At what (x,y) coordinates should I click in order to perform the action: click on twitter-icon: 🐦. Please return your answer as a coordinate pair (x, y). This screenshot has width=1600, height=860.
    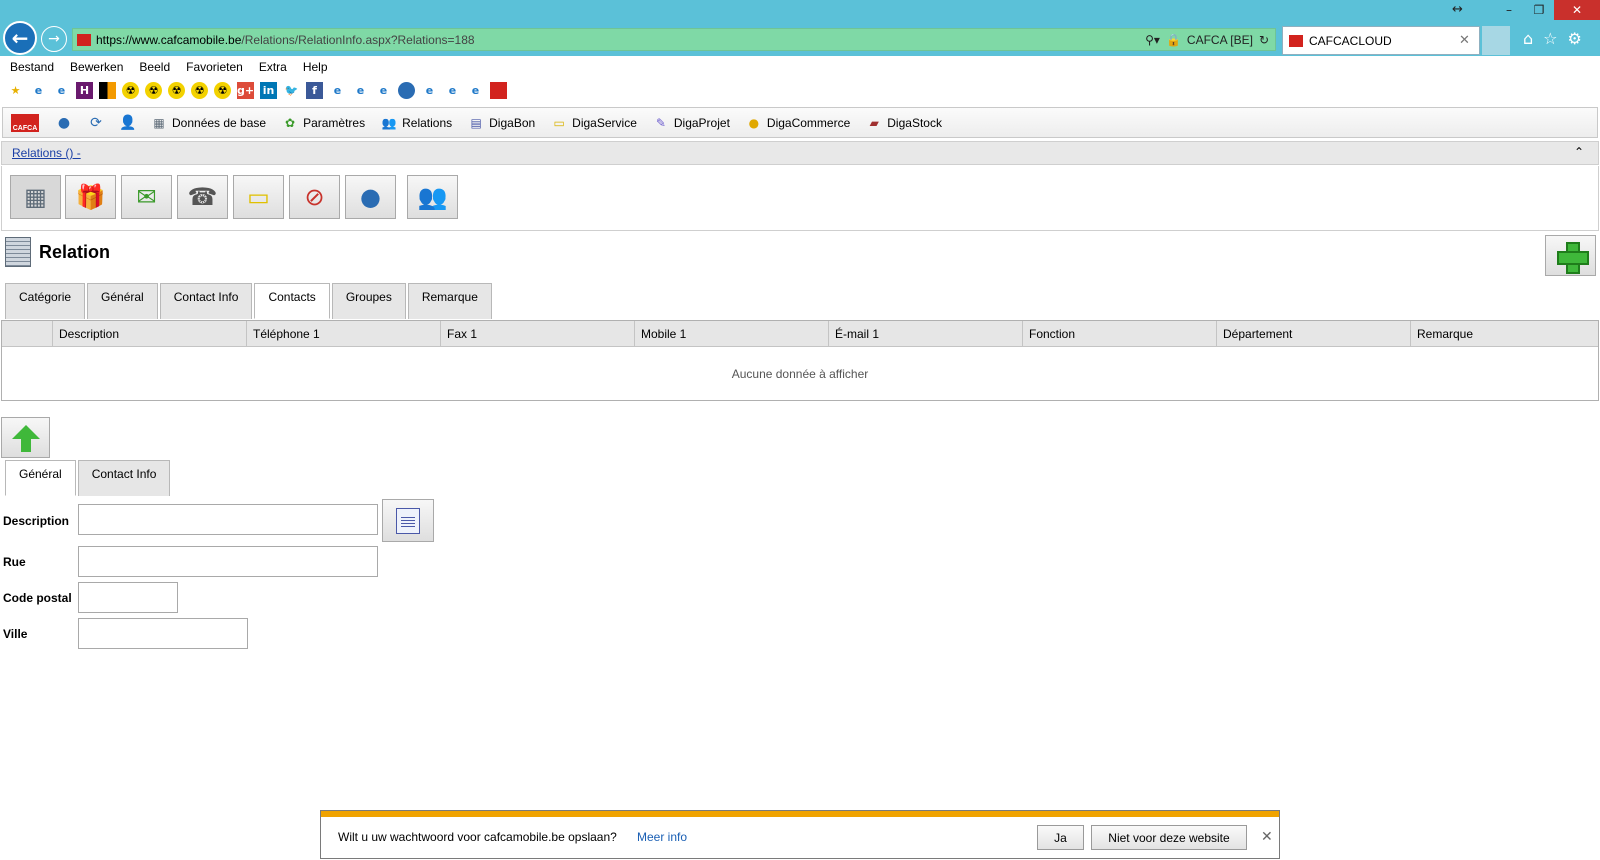
    Looking at the image, I should click on (291, 90).